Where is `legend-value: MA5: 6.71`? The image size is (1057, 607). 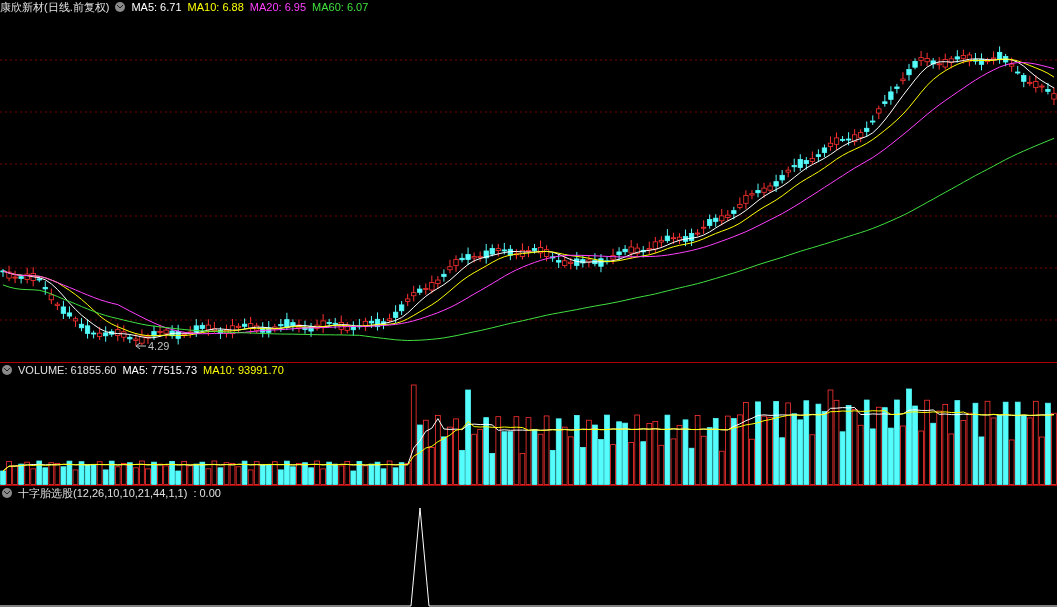
legend-value: MA5: 6.71 is located at coordinates (156, 7).